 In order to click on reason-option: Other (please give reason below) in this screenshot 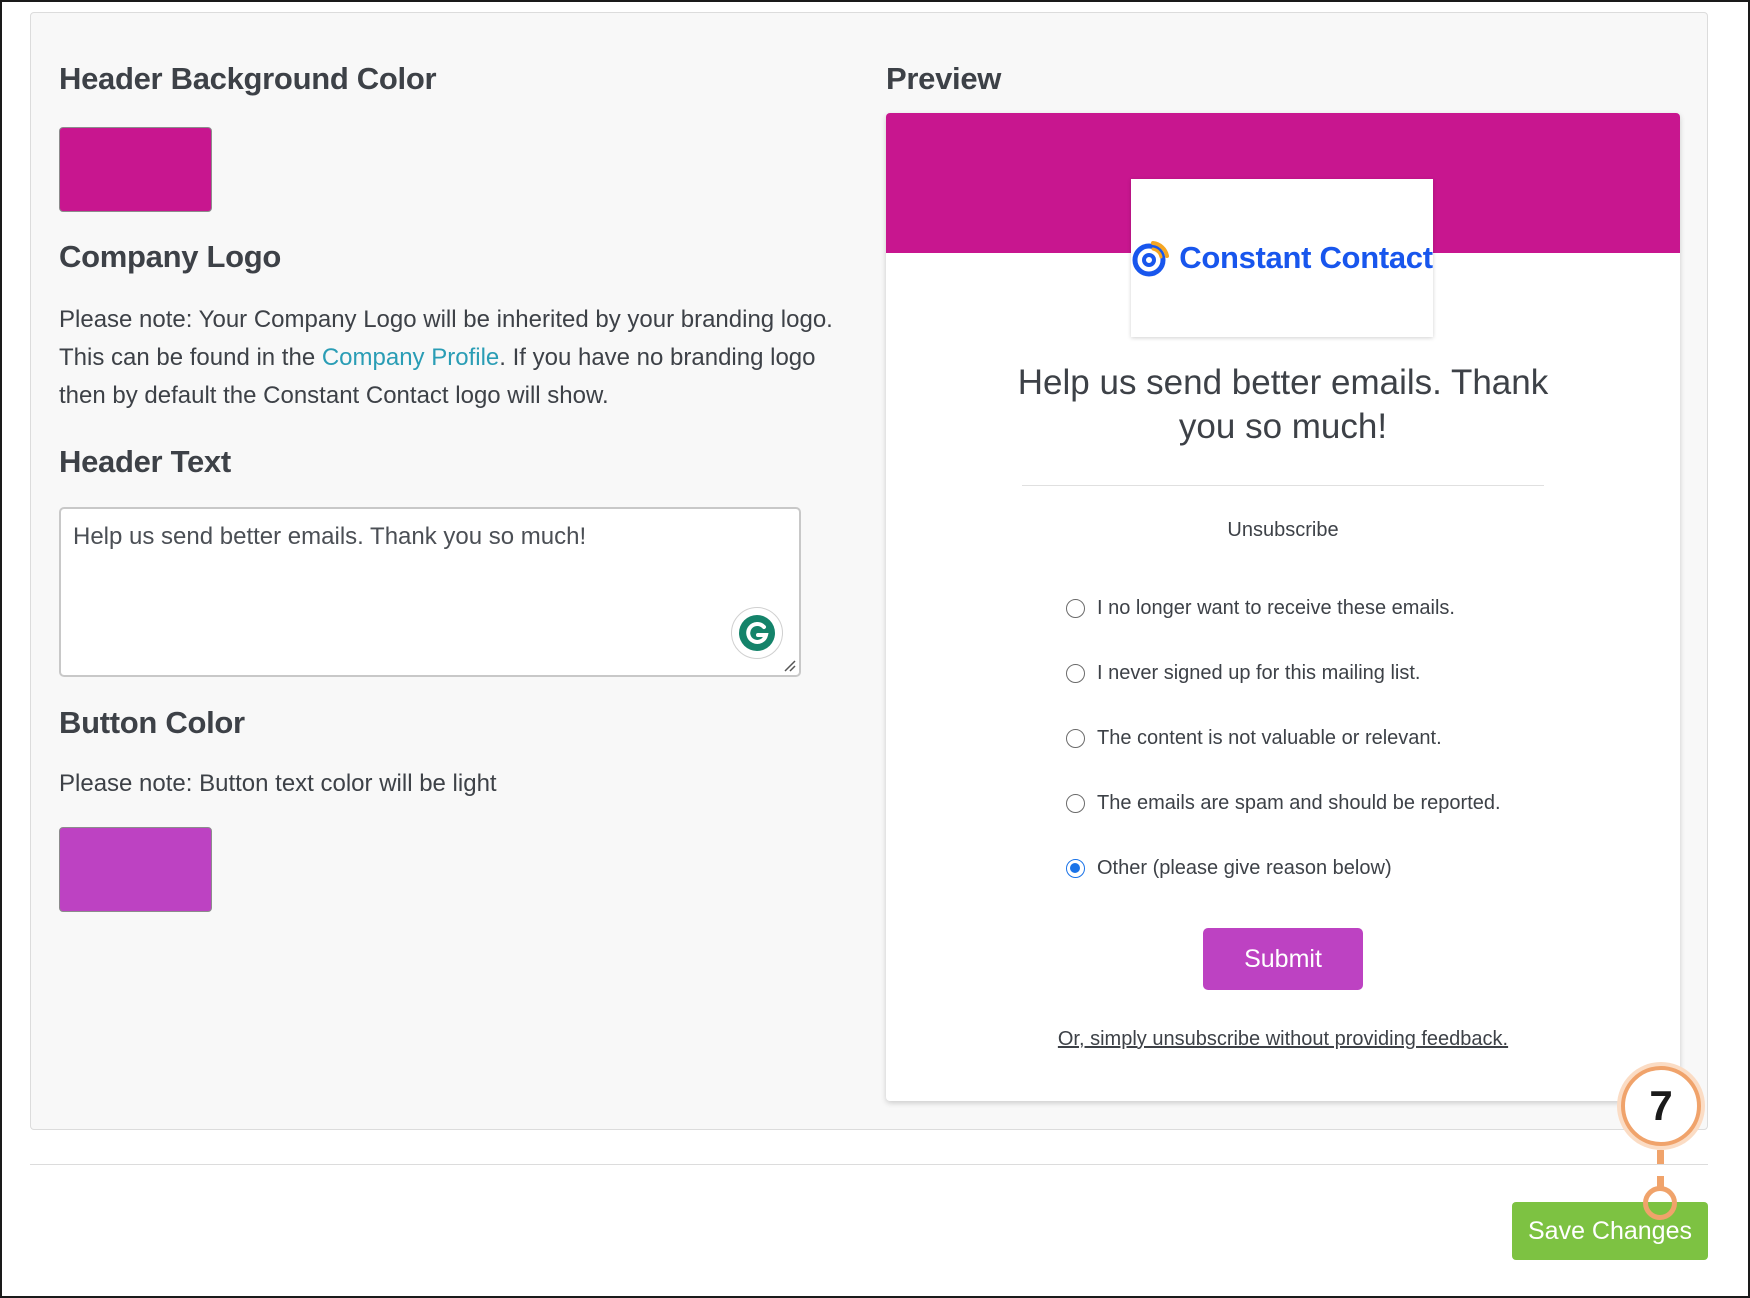, I will do `click(1283, 868)`.